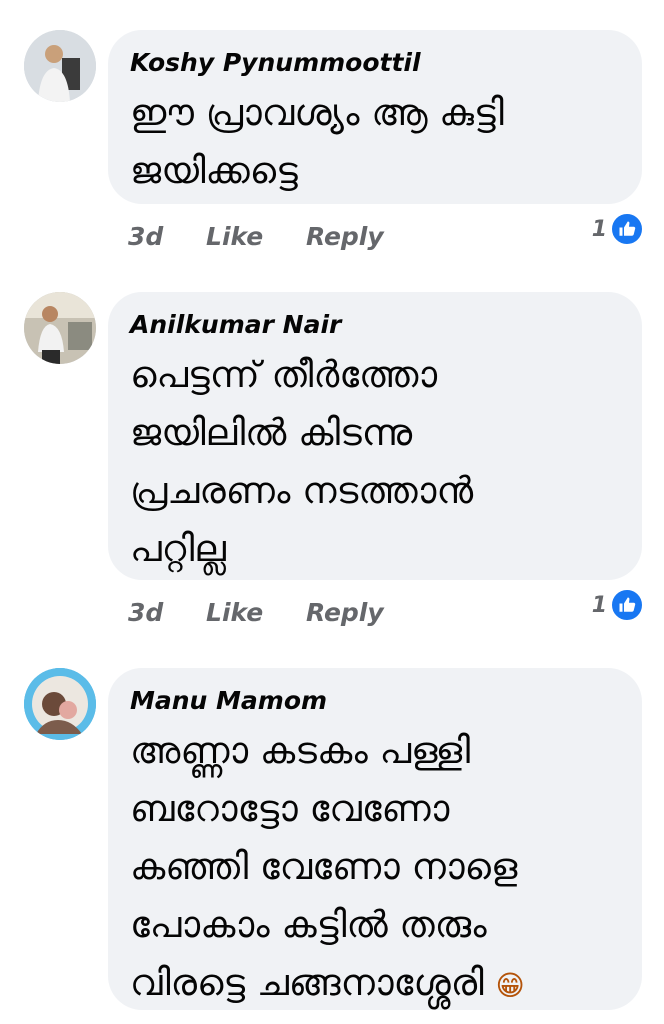 Image resolution: width=664 pixels, height=1024 pixels. Describe the element at coordinates (374, 63) in the screenshot. I see `comment-author: Koshy Pynummoottil` at that location.